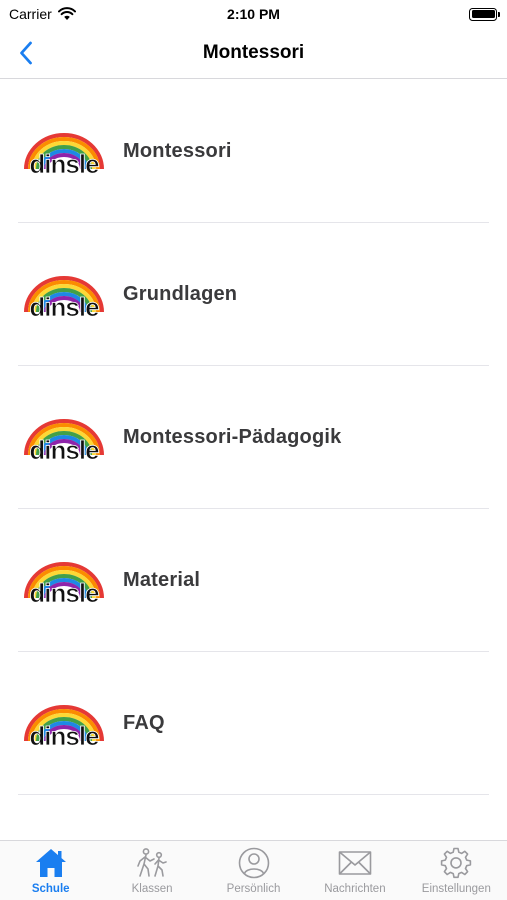 The width and height of the screenshot is (507, 900). I want to click on tab-einstellungen: Einstellungen, so click(456, 870).